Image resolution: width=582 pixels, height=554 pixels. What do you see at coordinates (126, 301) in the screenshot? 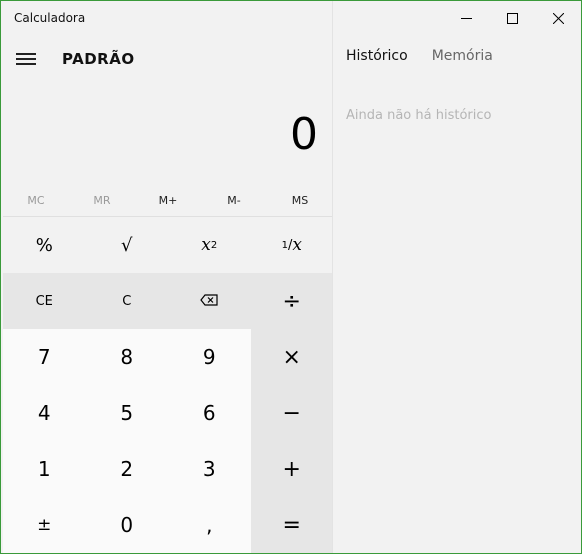
I see `clear-button: C` at bounding box center [126, 301].